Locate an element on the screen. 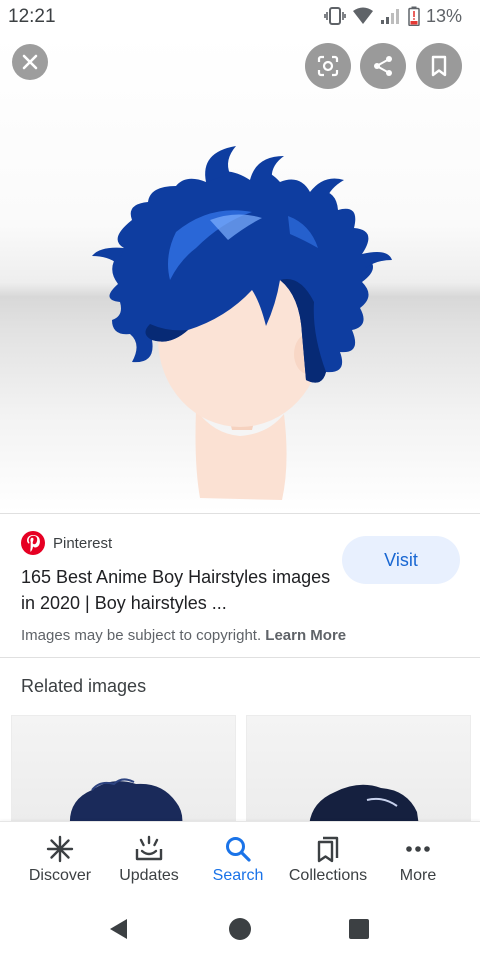  share-icon is located at coordinates (383, 66).